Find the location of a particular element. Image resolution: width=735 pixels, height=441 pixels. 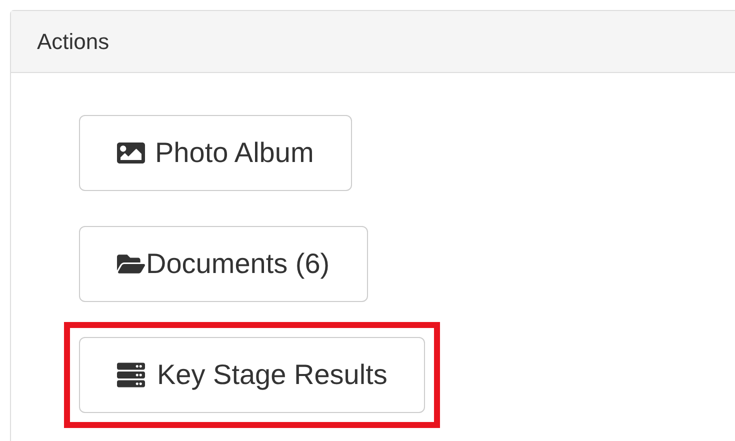

panel-title: Actions is located at coordinates (73, 42).